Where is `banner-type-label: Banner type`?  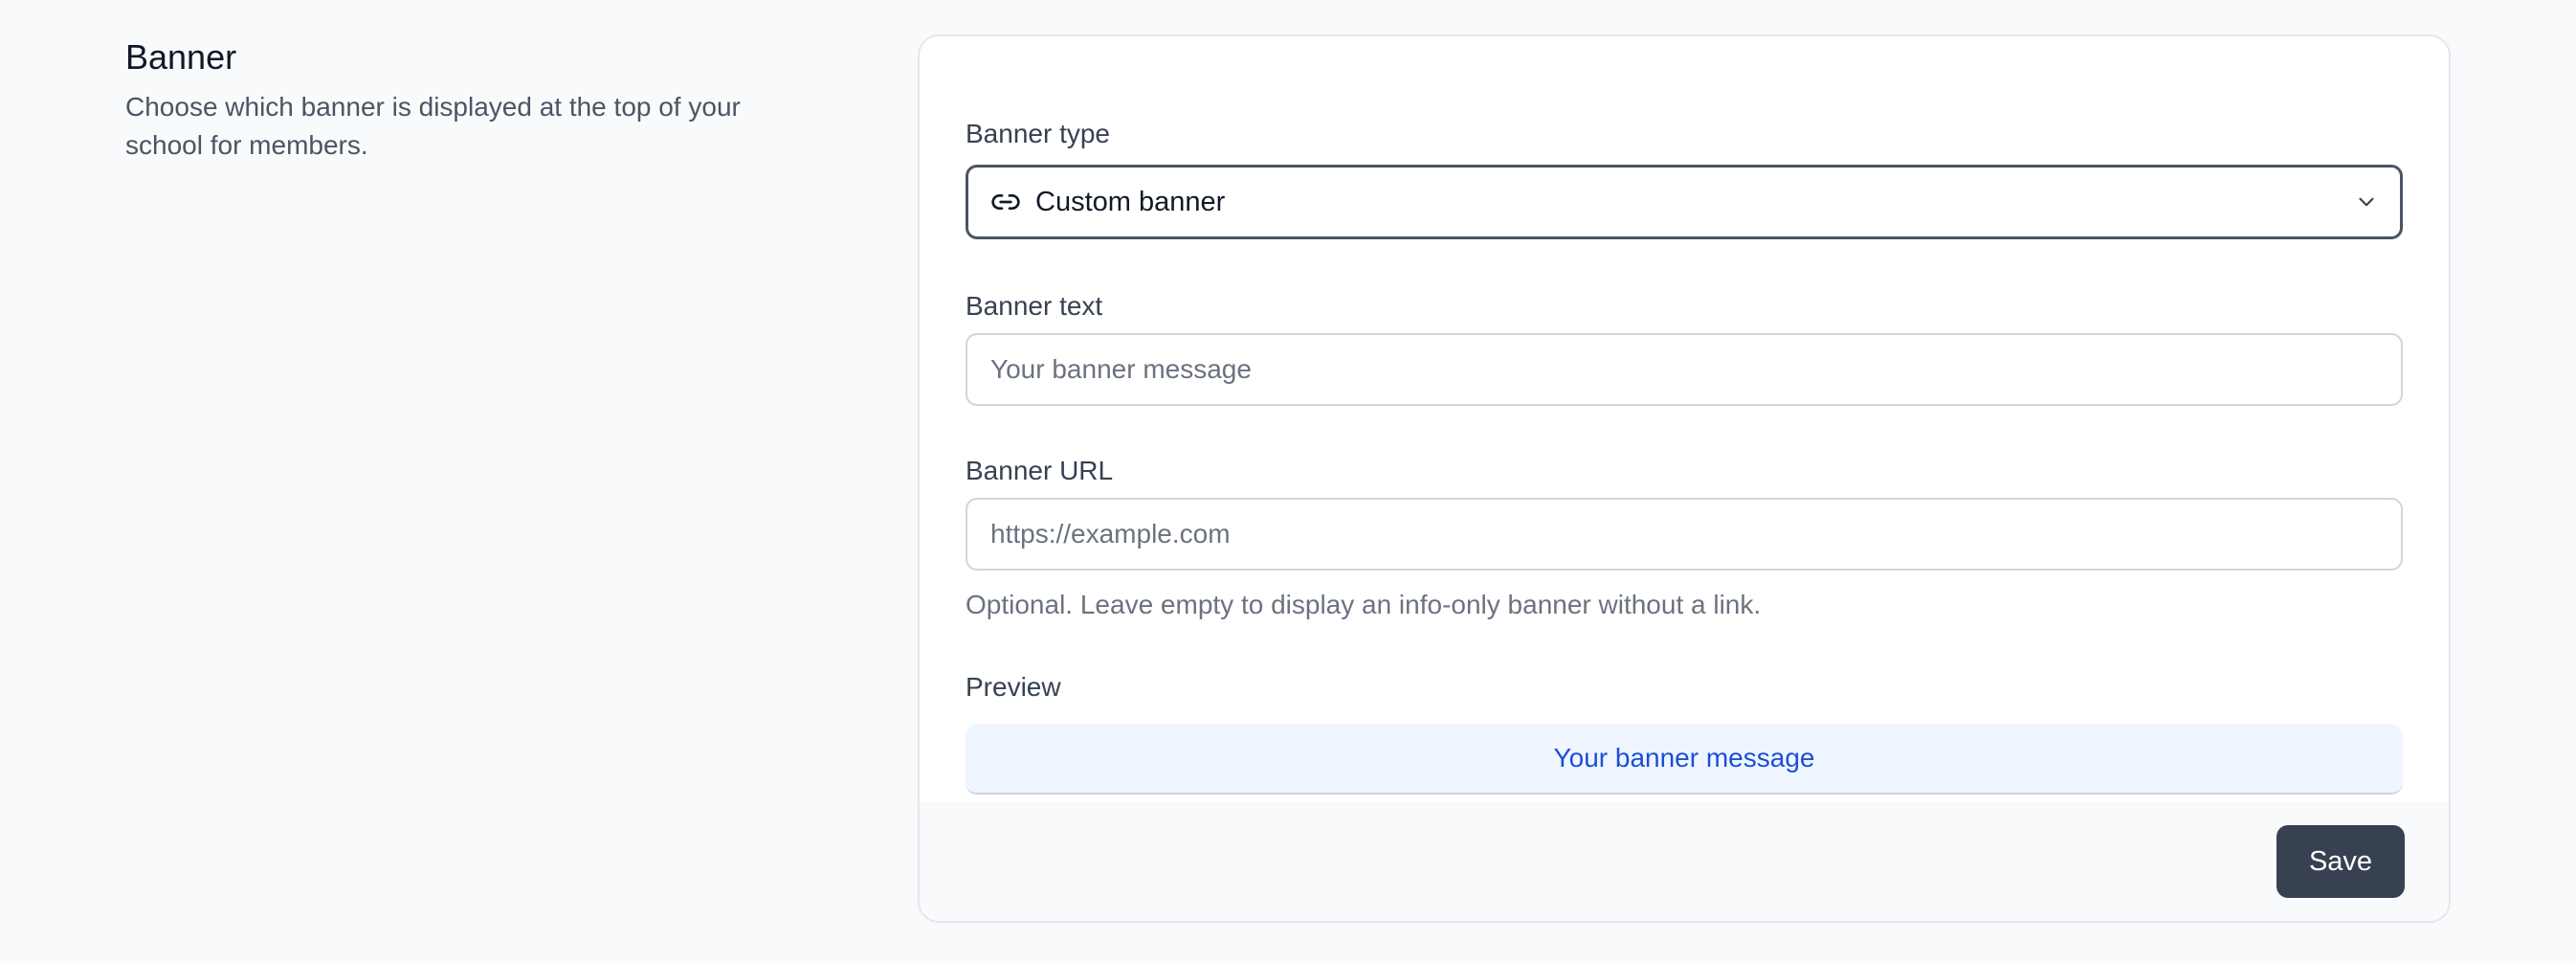
banner-type-label: Banner type is located at coordinates (1038, 133).